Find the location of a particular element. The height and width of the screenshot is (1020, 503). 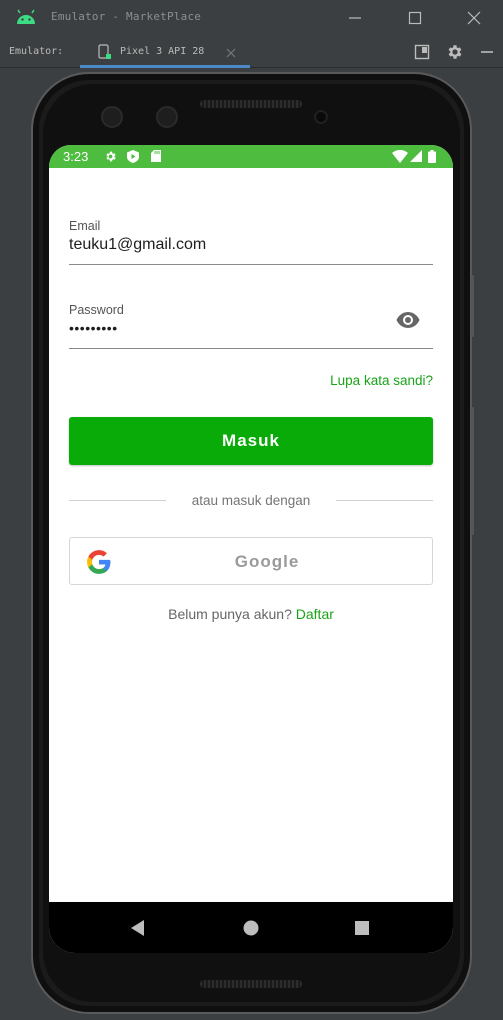

tab-active-indicator is located at coordinates (165, 66).